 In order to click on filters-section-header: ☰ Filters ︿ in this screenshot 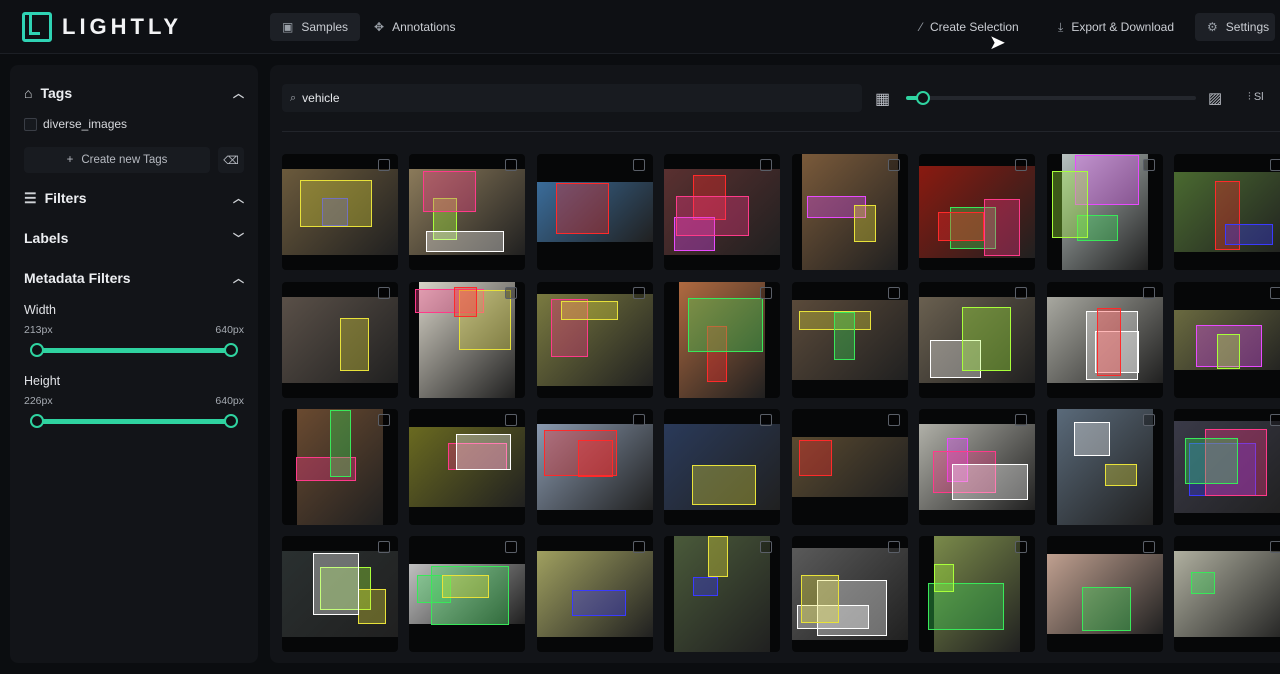, I will do `click(134, 198)`.